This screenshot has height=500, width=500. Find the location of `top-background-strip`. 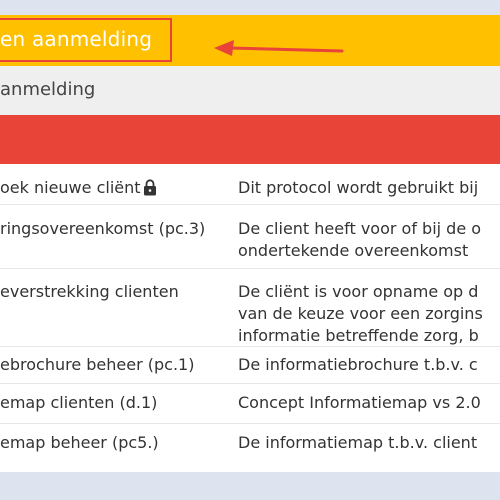

top-background-strip is located at coordinates (250, 7).